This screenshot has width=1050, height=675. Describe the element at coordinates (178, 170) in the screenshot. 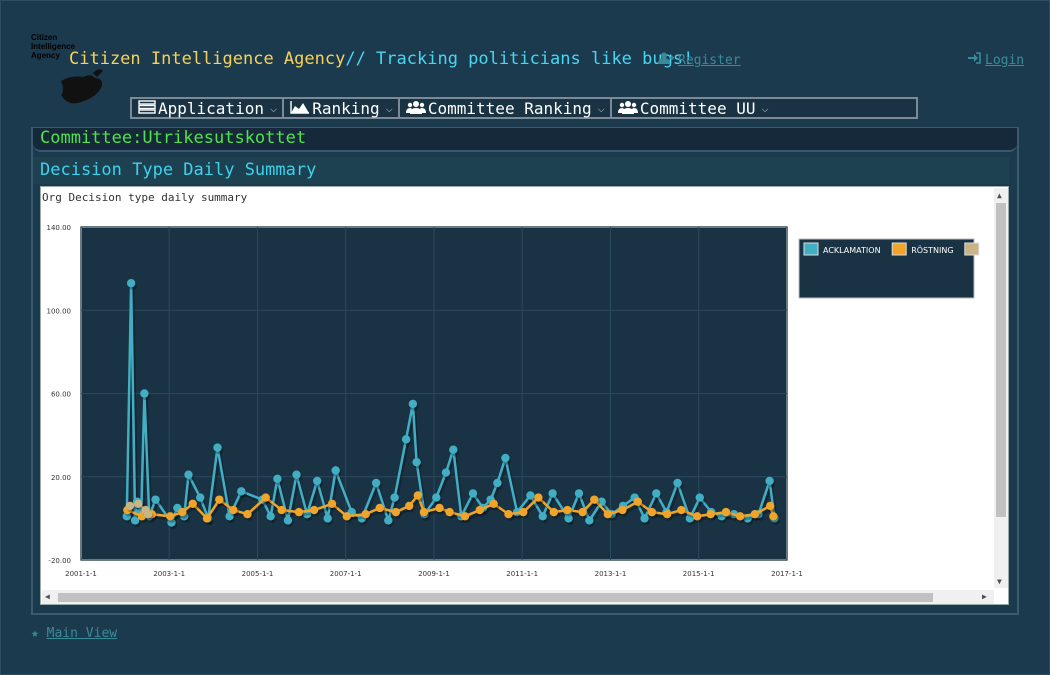

I see `section-title: Decision Type Daily Summary` at that location.